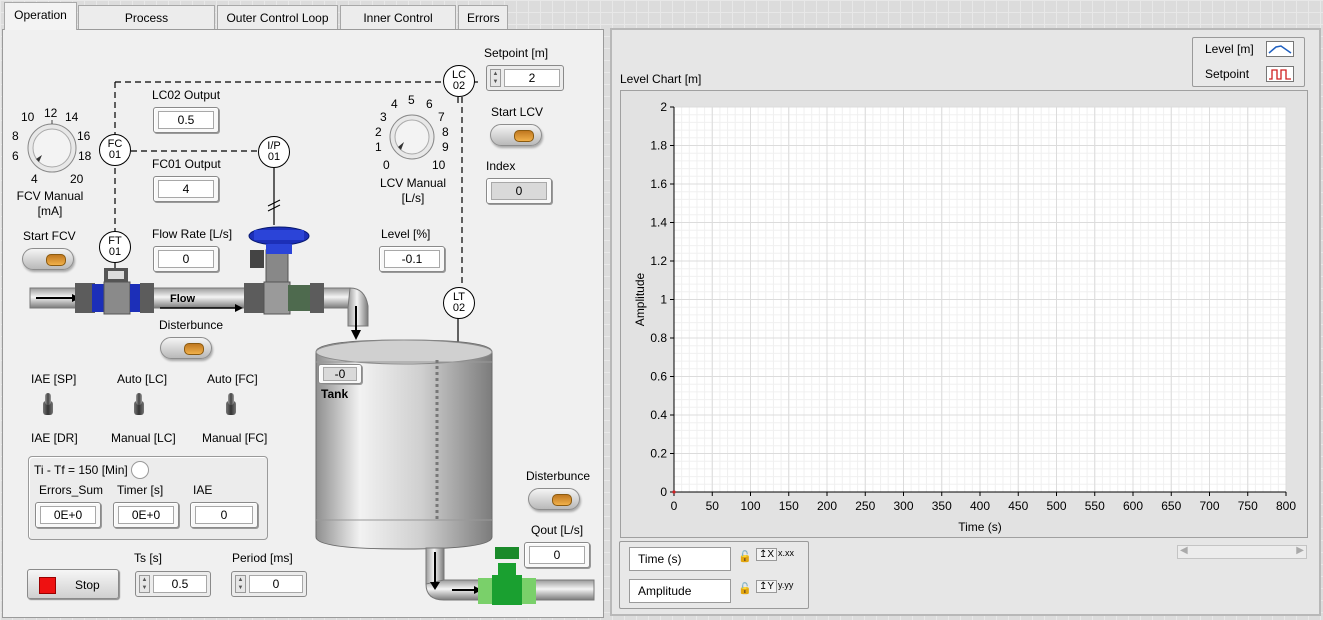  What do you see at coordinates (148, 558) in the screenshot?
I see `ts-label: Ts [s]` at bounding box center [148, 558].